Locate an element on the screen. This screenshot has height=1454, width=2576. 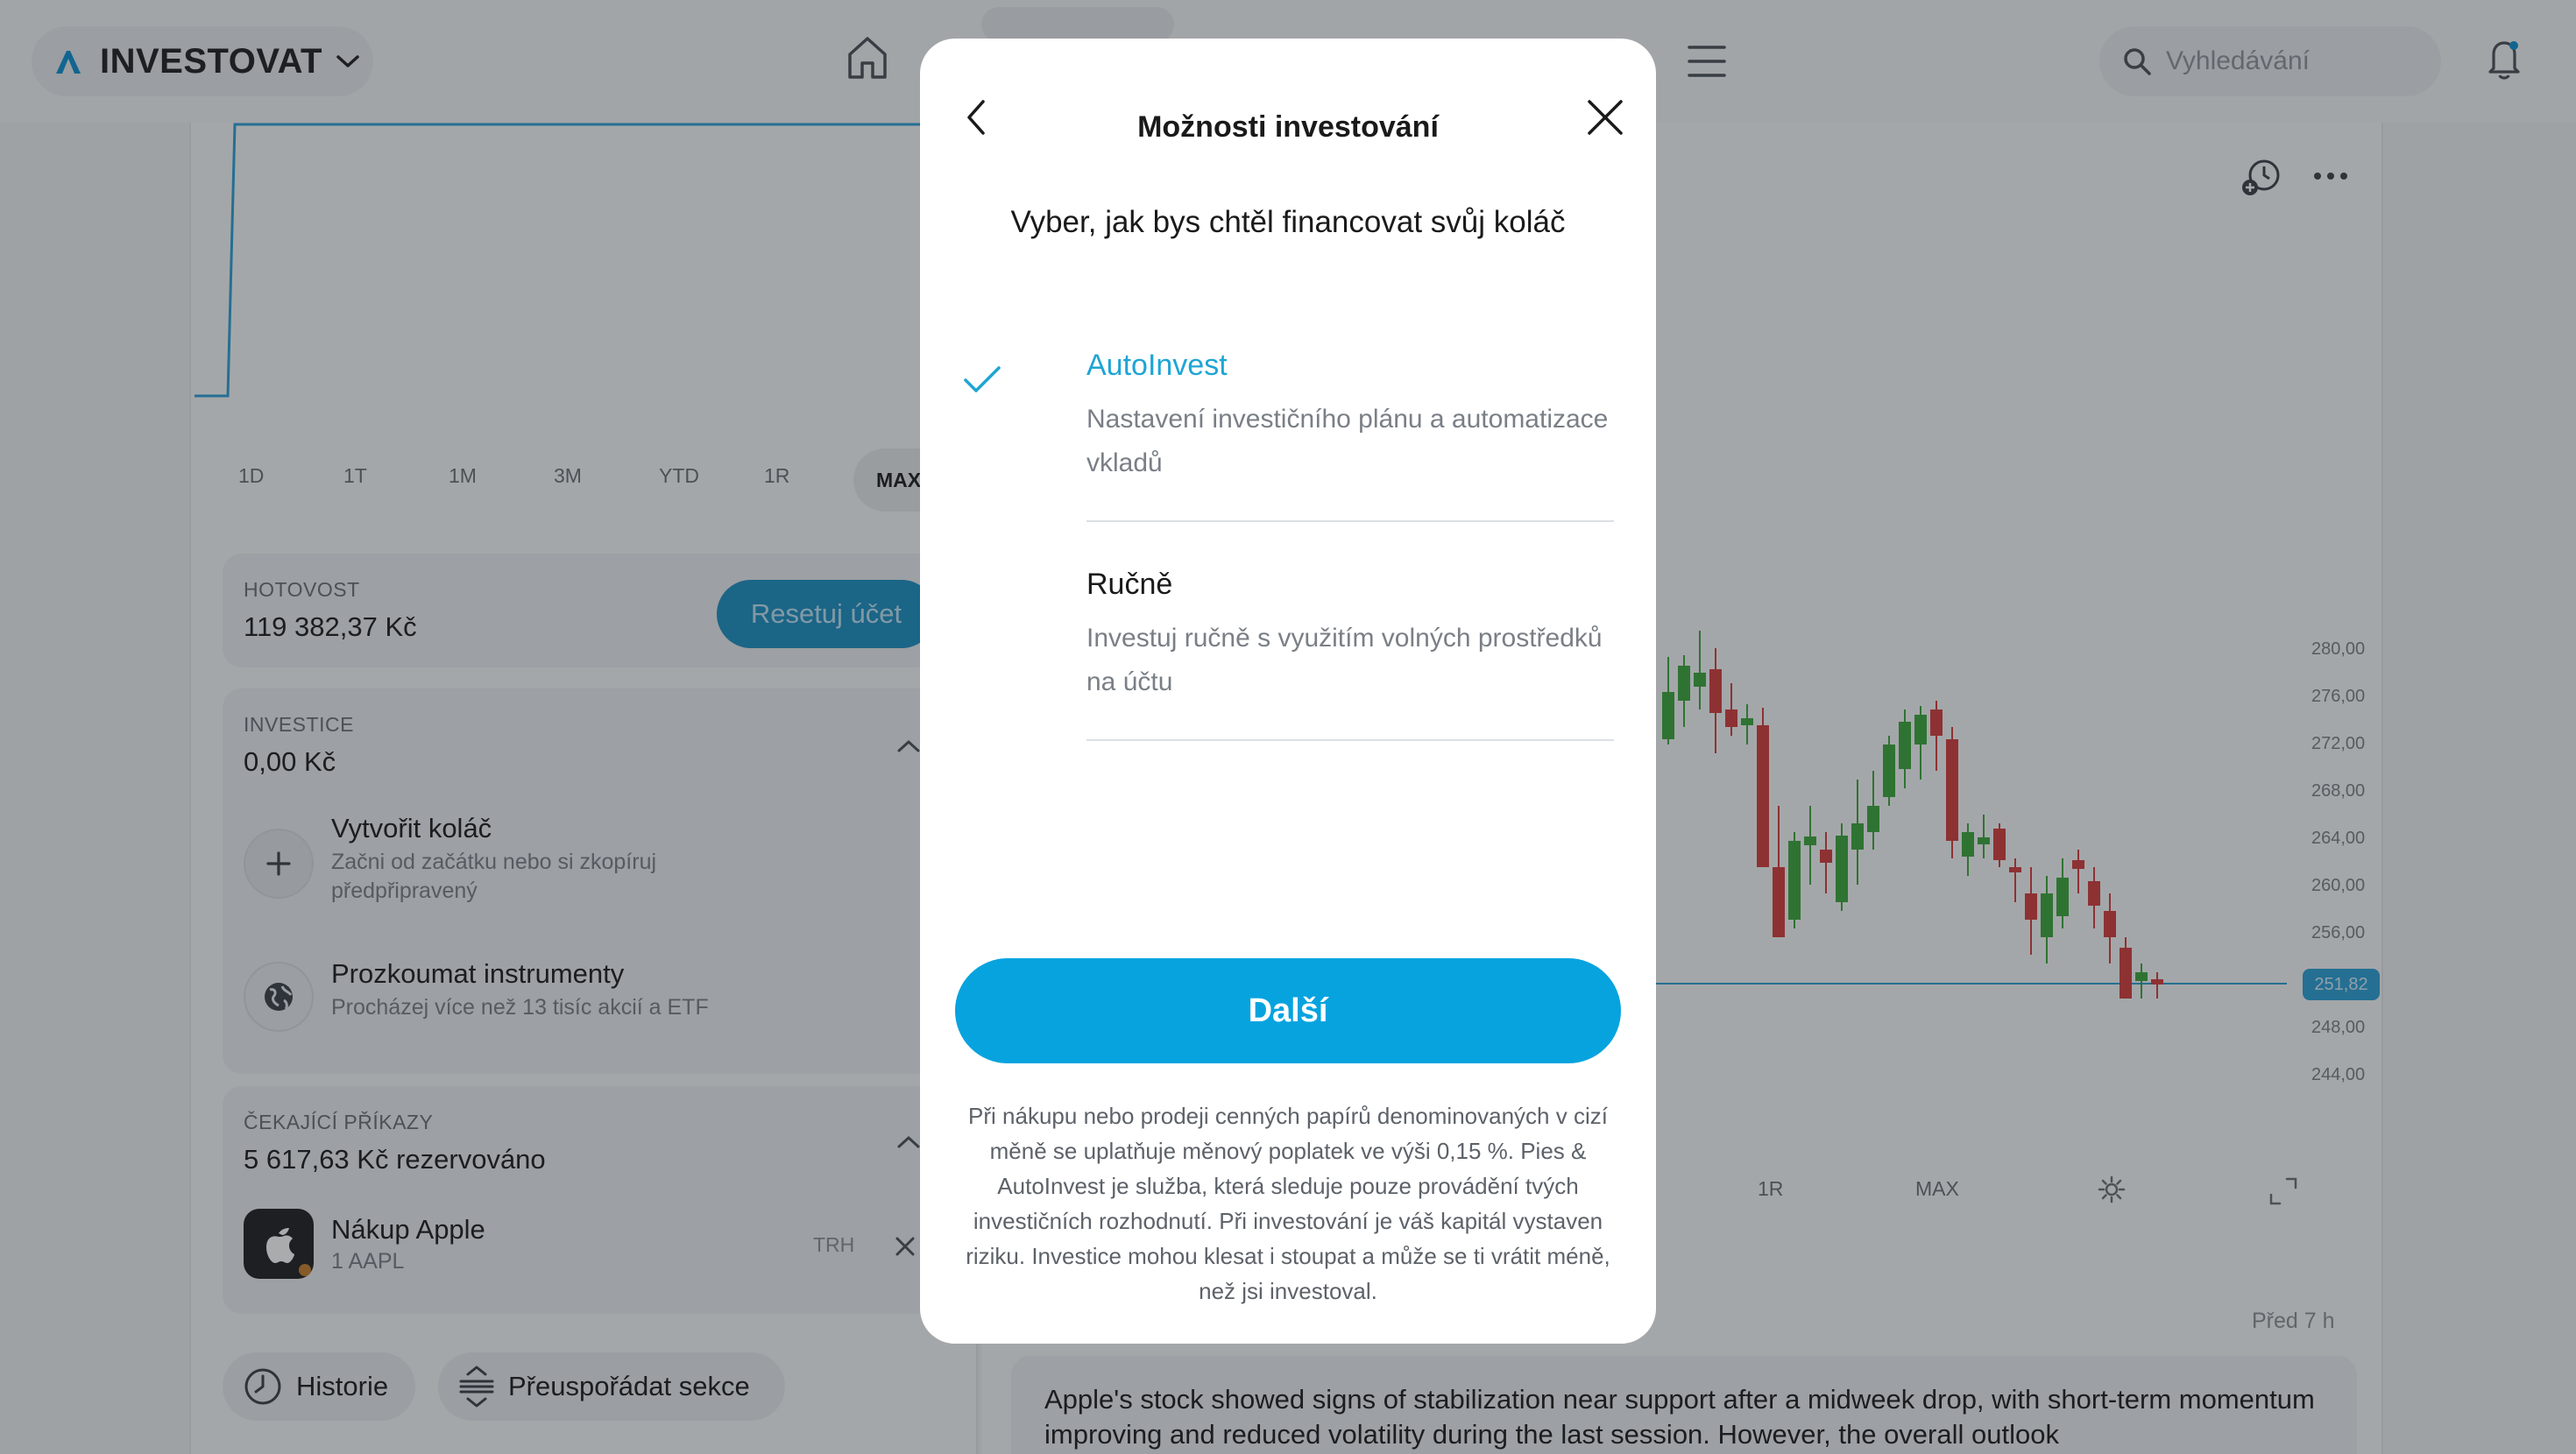
close-icon is located at coordinates (1605, 117).